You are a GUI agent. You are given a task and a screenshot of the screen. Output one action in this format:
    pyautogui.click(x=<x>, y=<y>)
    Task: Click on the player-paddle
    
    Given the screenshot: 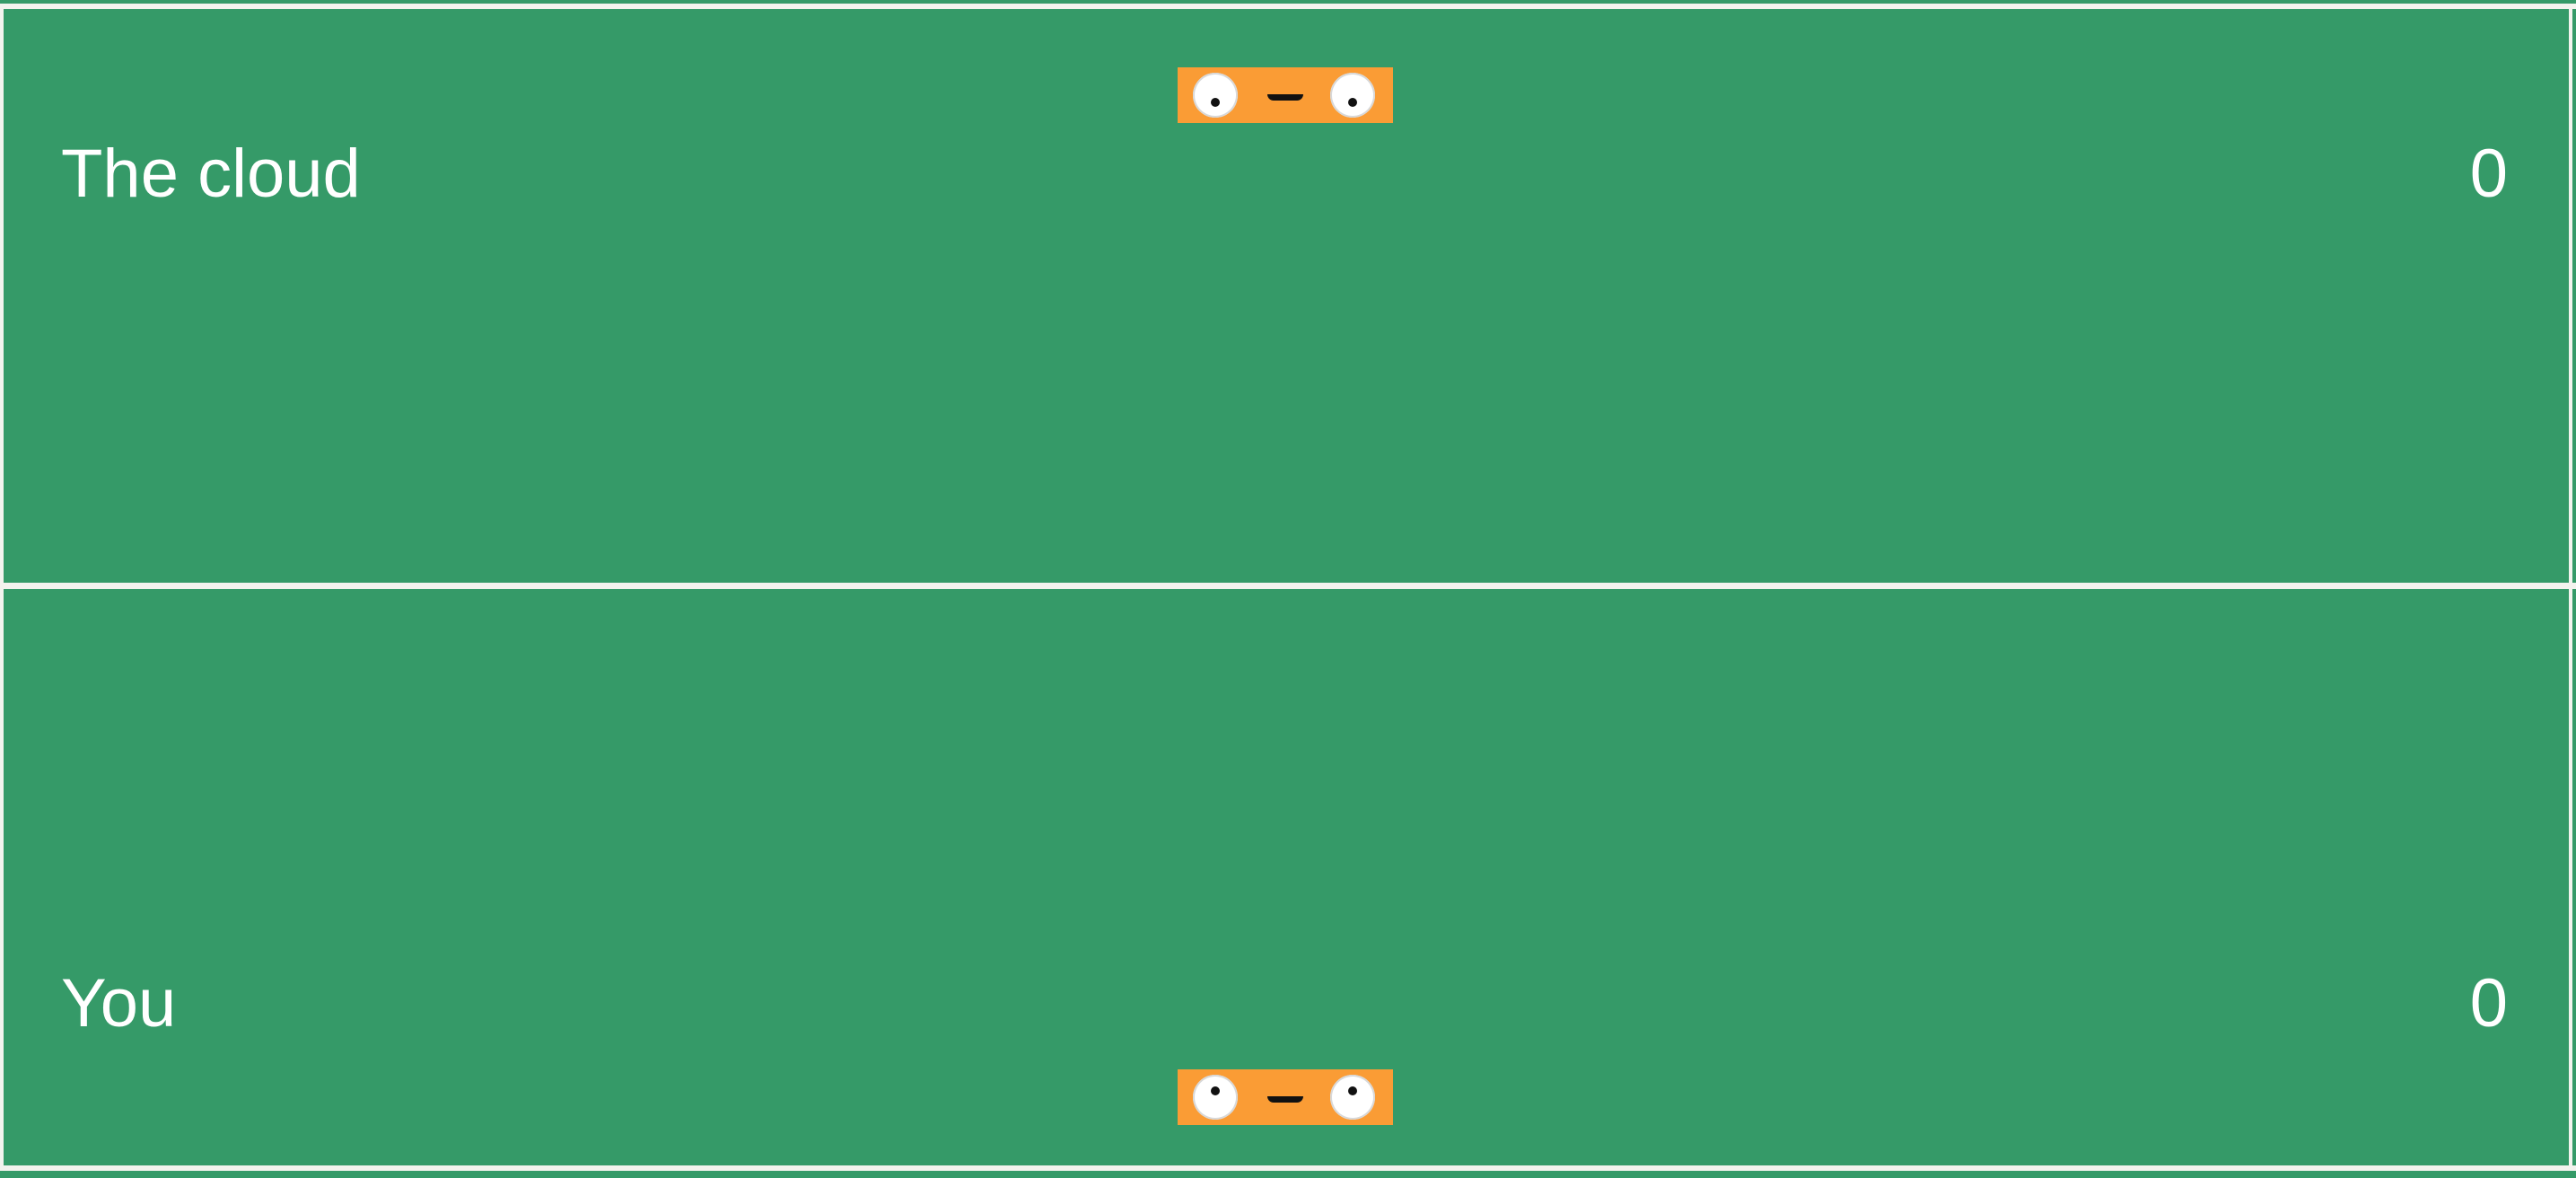 What is the action you would take?
    pyautogui.click(x=1285, y=1097)
    